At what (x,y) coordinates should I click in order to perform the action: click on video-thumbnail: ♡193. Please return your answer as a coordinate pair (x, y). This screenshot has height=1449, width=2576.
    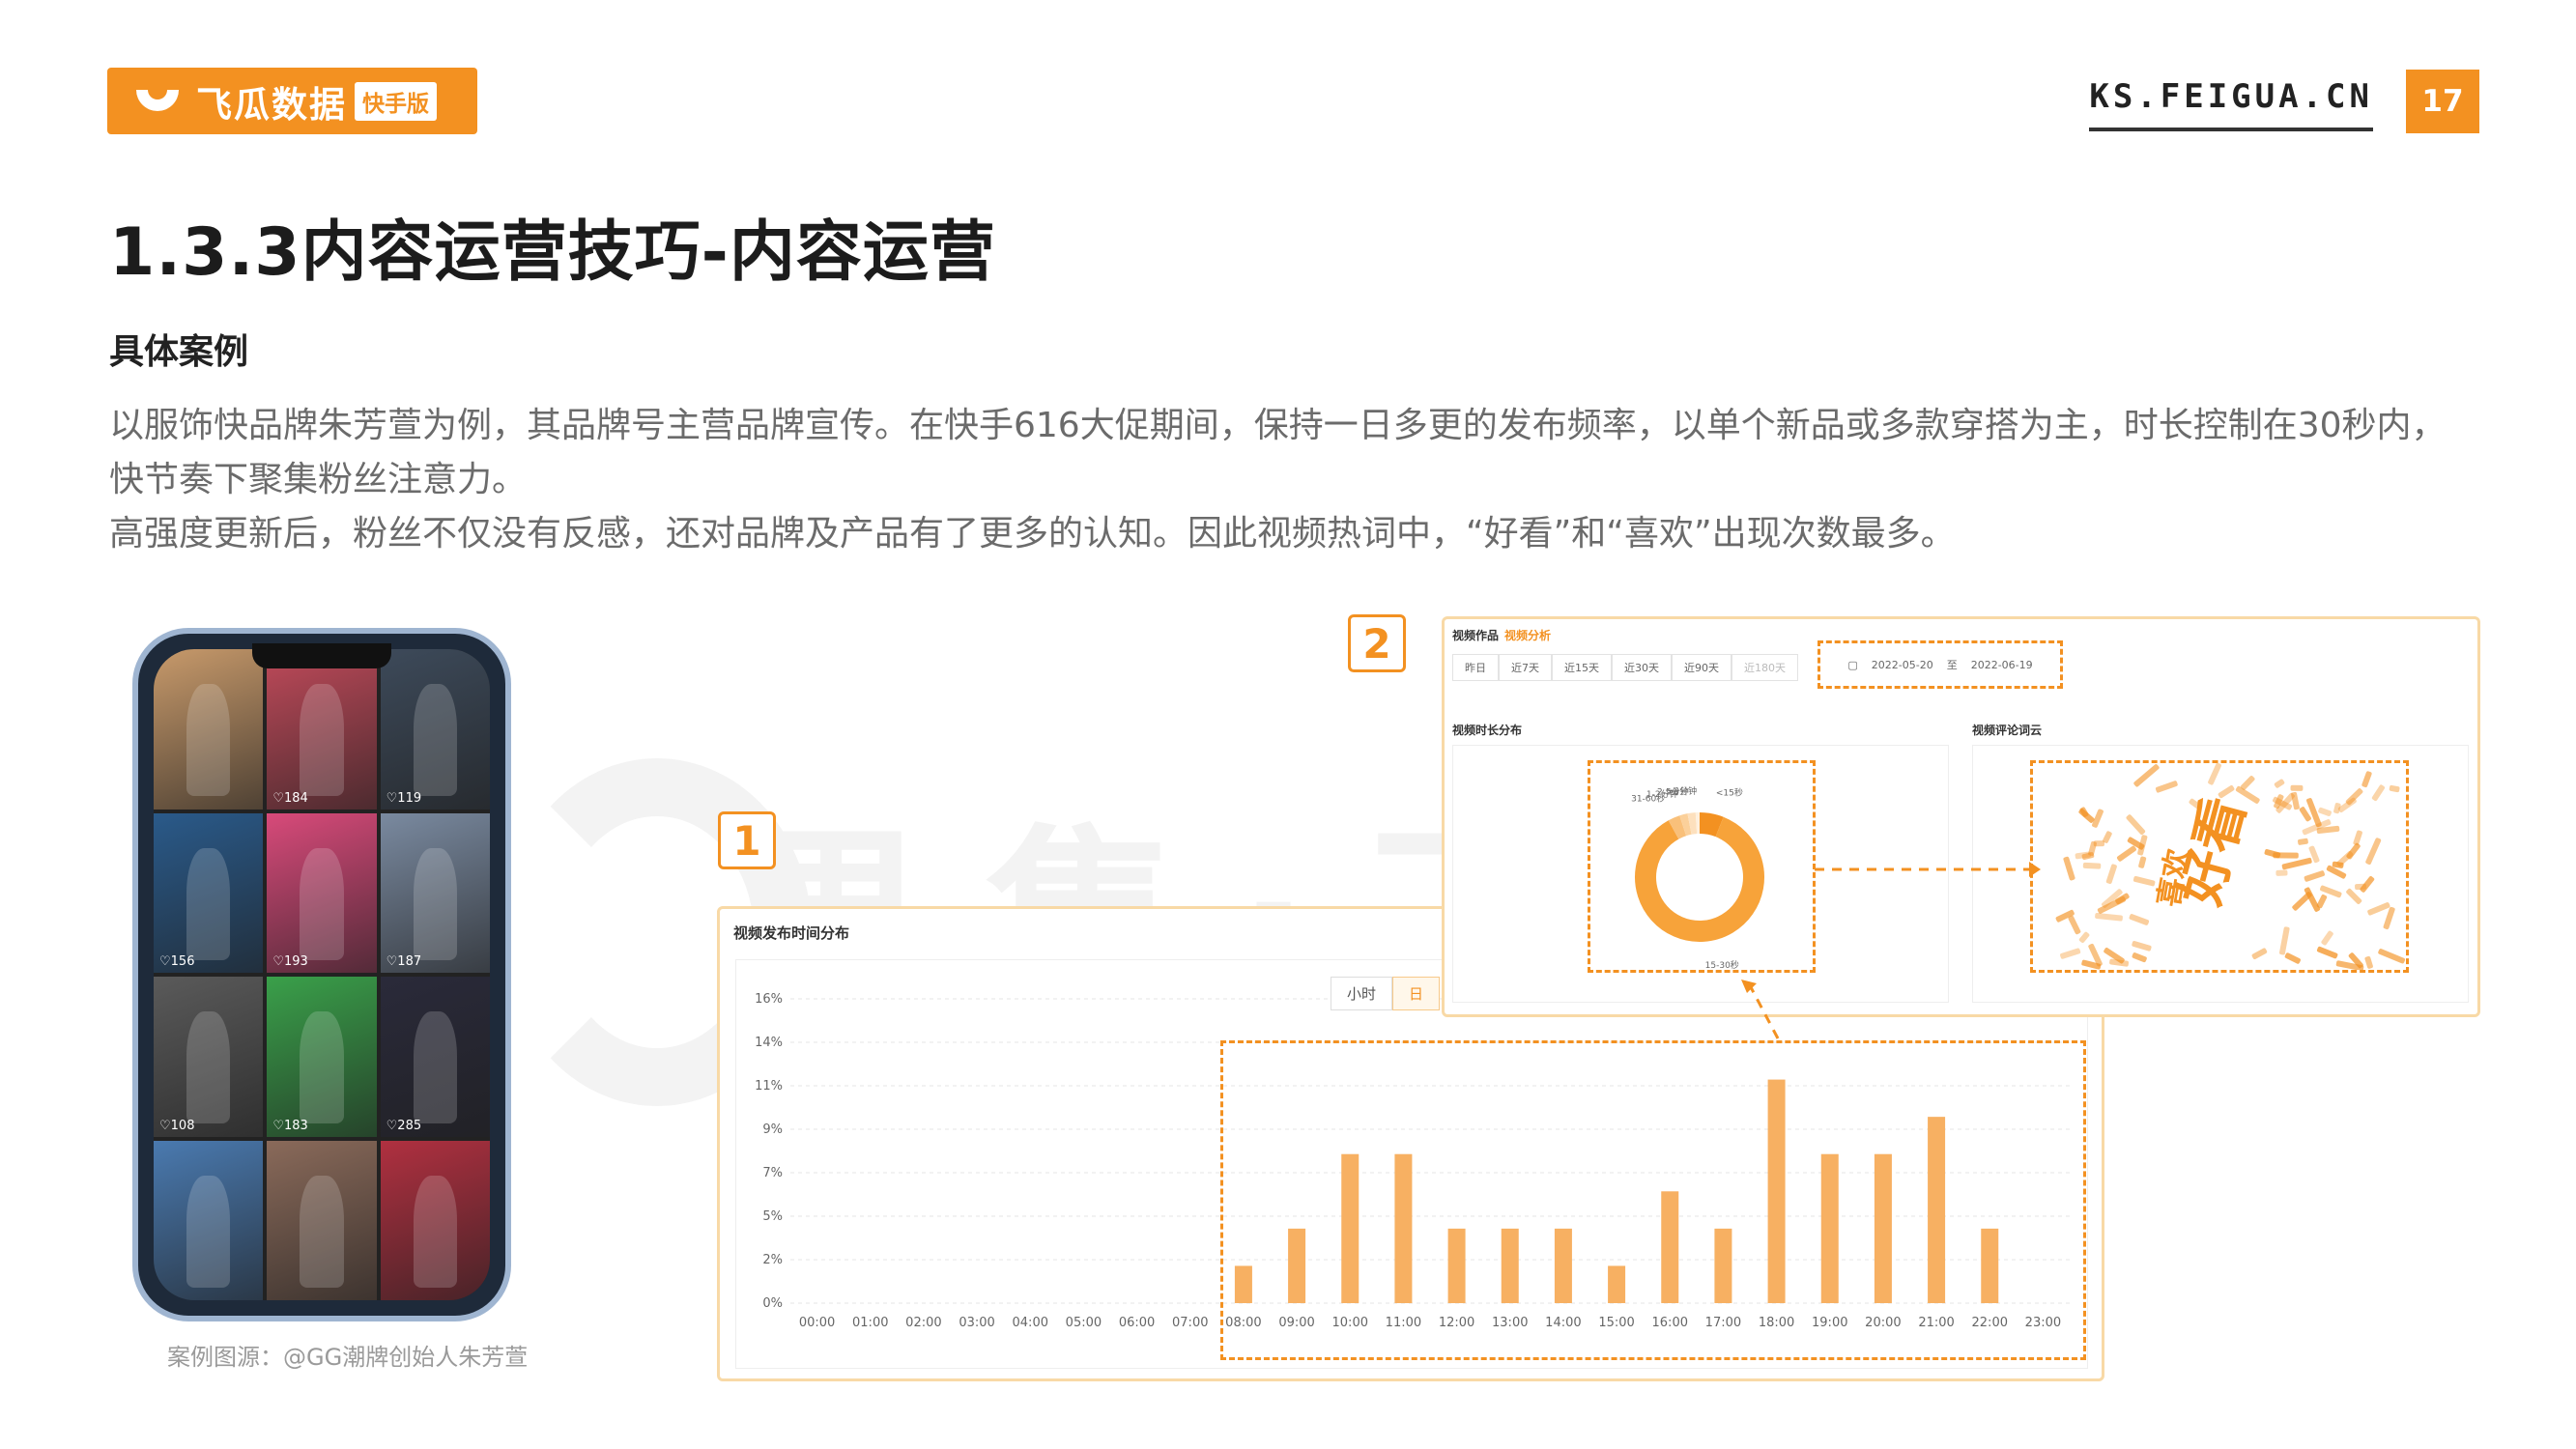
    Looking at the image, I should click on (322, 892).